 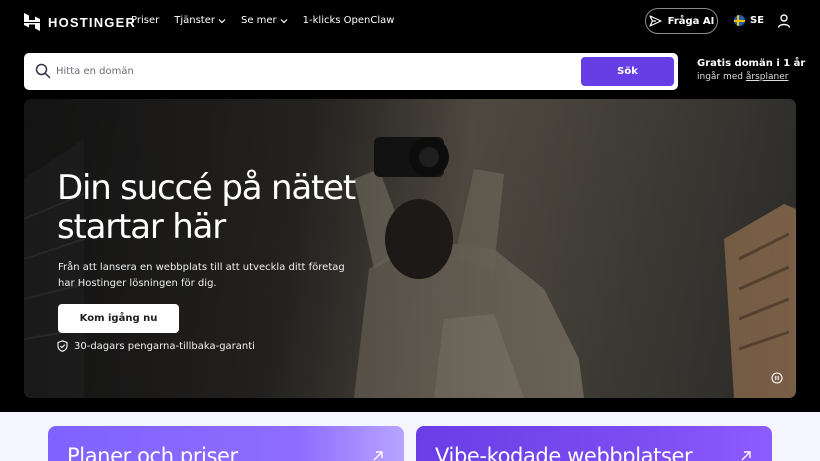 What do you see at coordinates (206, 207) in the screenshot?
I see `hero-title: Din succé på nätet startar här` at bounding box center [206, 207].